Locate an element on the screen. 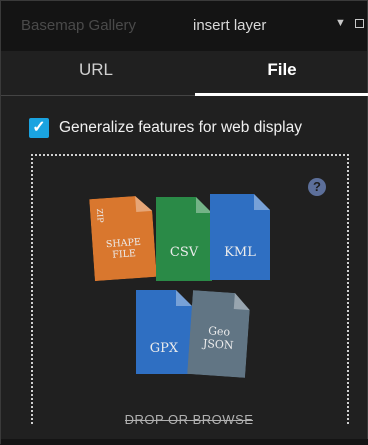  generalize-checkbox: ✓ is located at coordinates (39, 128).